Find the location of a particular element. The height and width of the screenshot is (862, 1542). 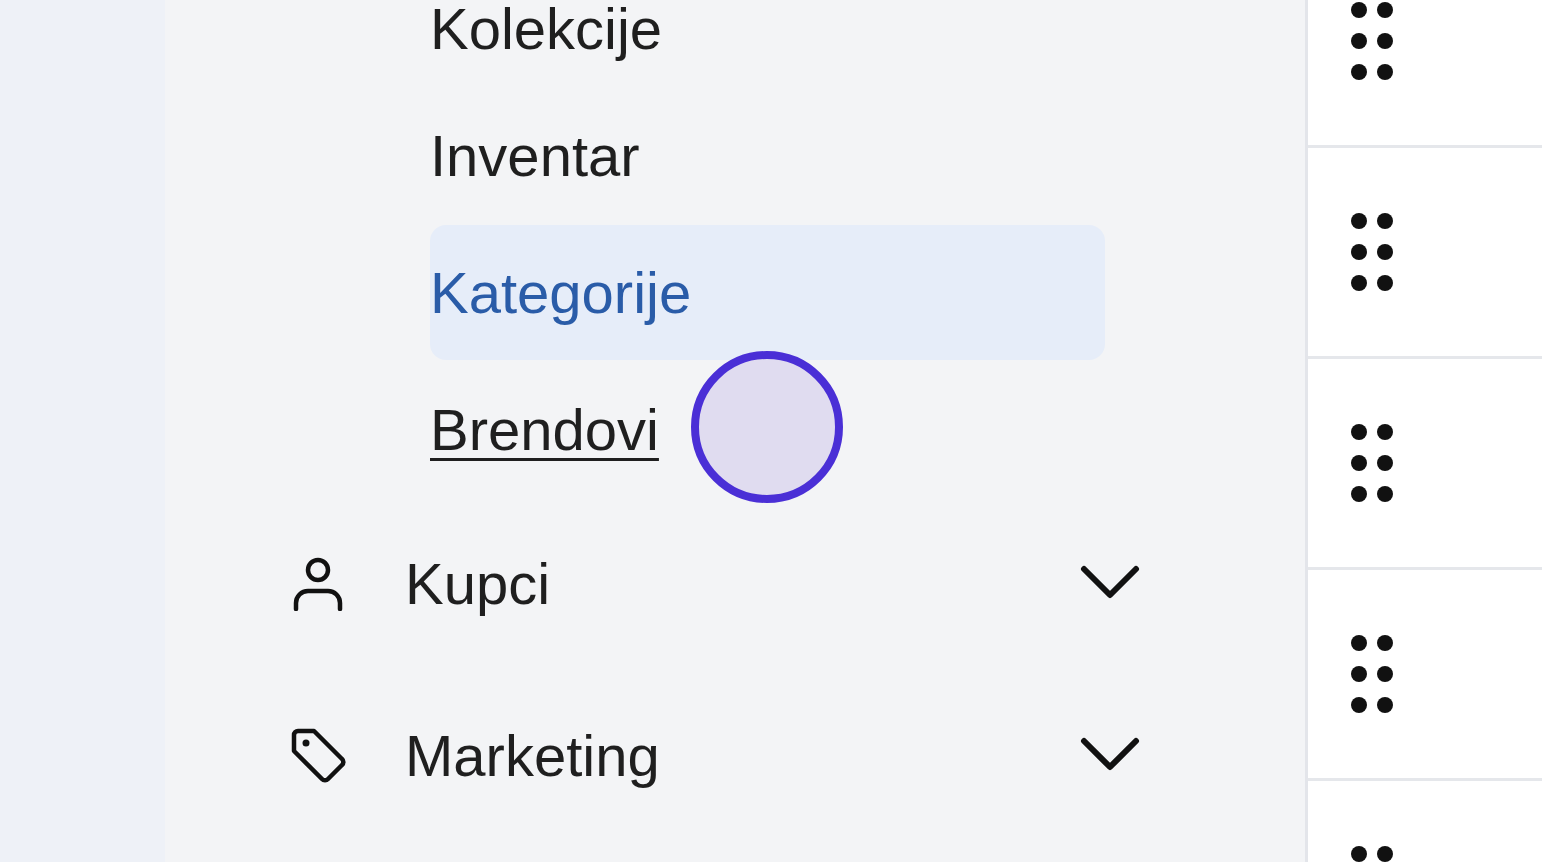

nav-subitem: Kolekcije is located at coordinates (767, 43).